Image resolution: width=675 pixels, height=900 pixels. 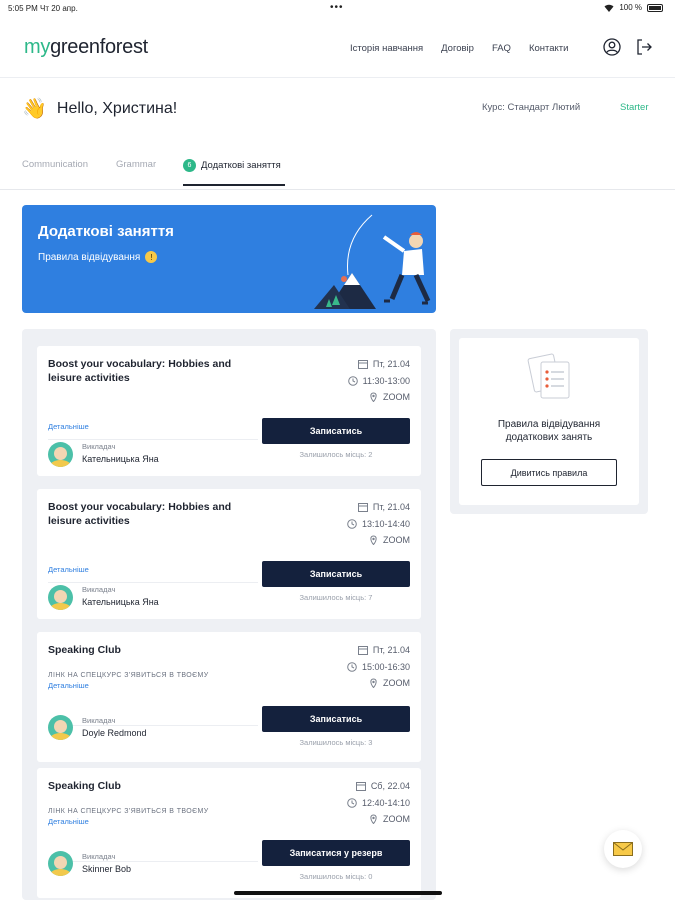 I want to click on seats-left: Залишилось місць: 0, so click(x=336, y=876).